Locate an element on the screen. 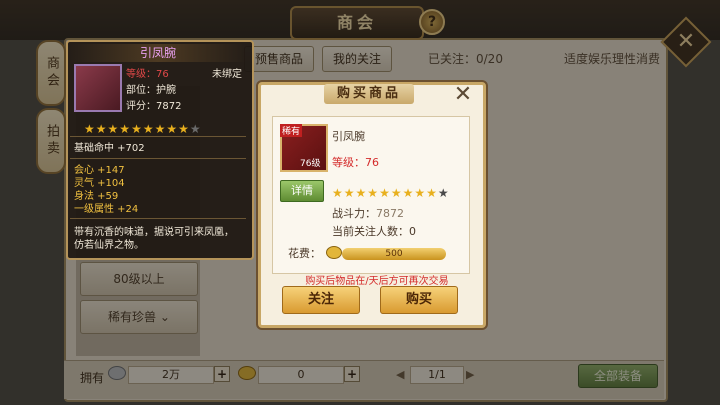 This screenshot has height=405, width=720. dialog-close-button: ✕ is located at coordinates (463, 95).